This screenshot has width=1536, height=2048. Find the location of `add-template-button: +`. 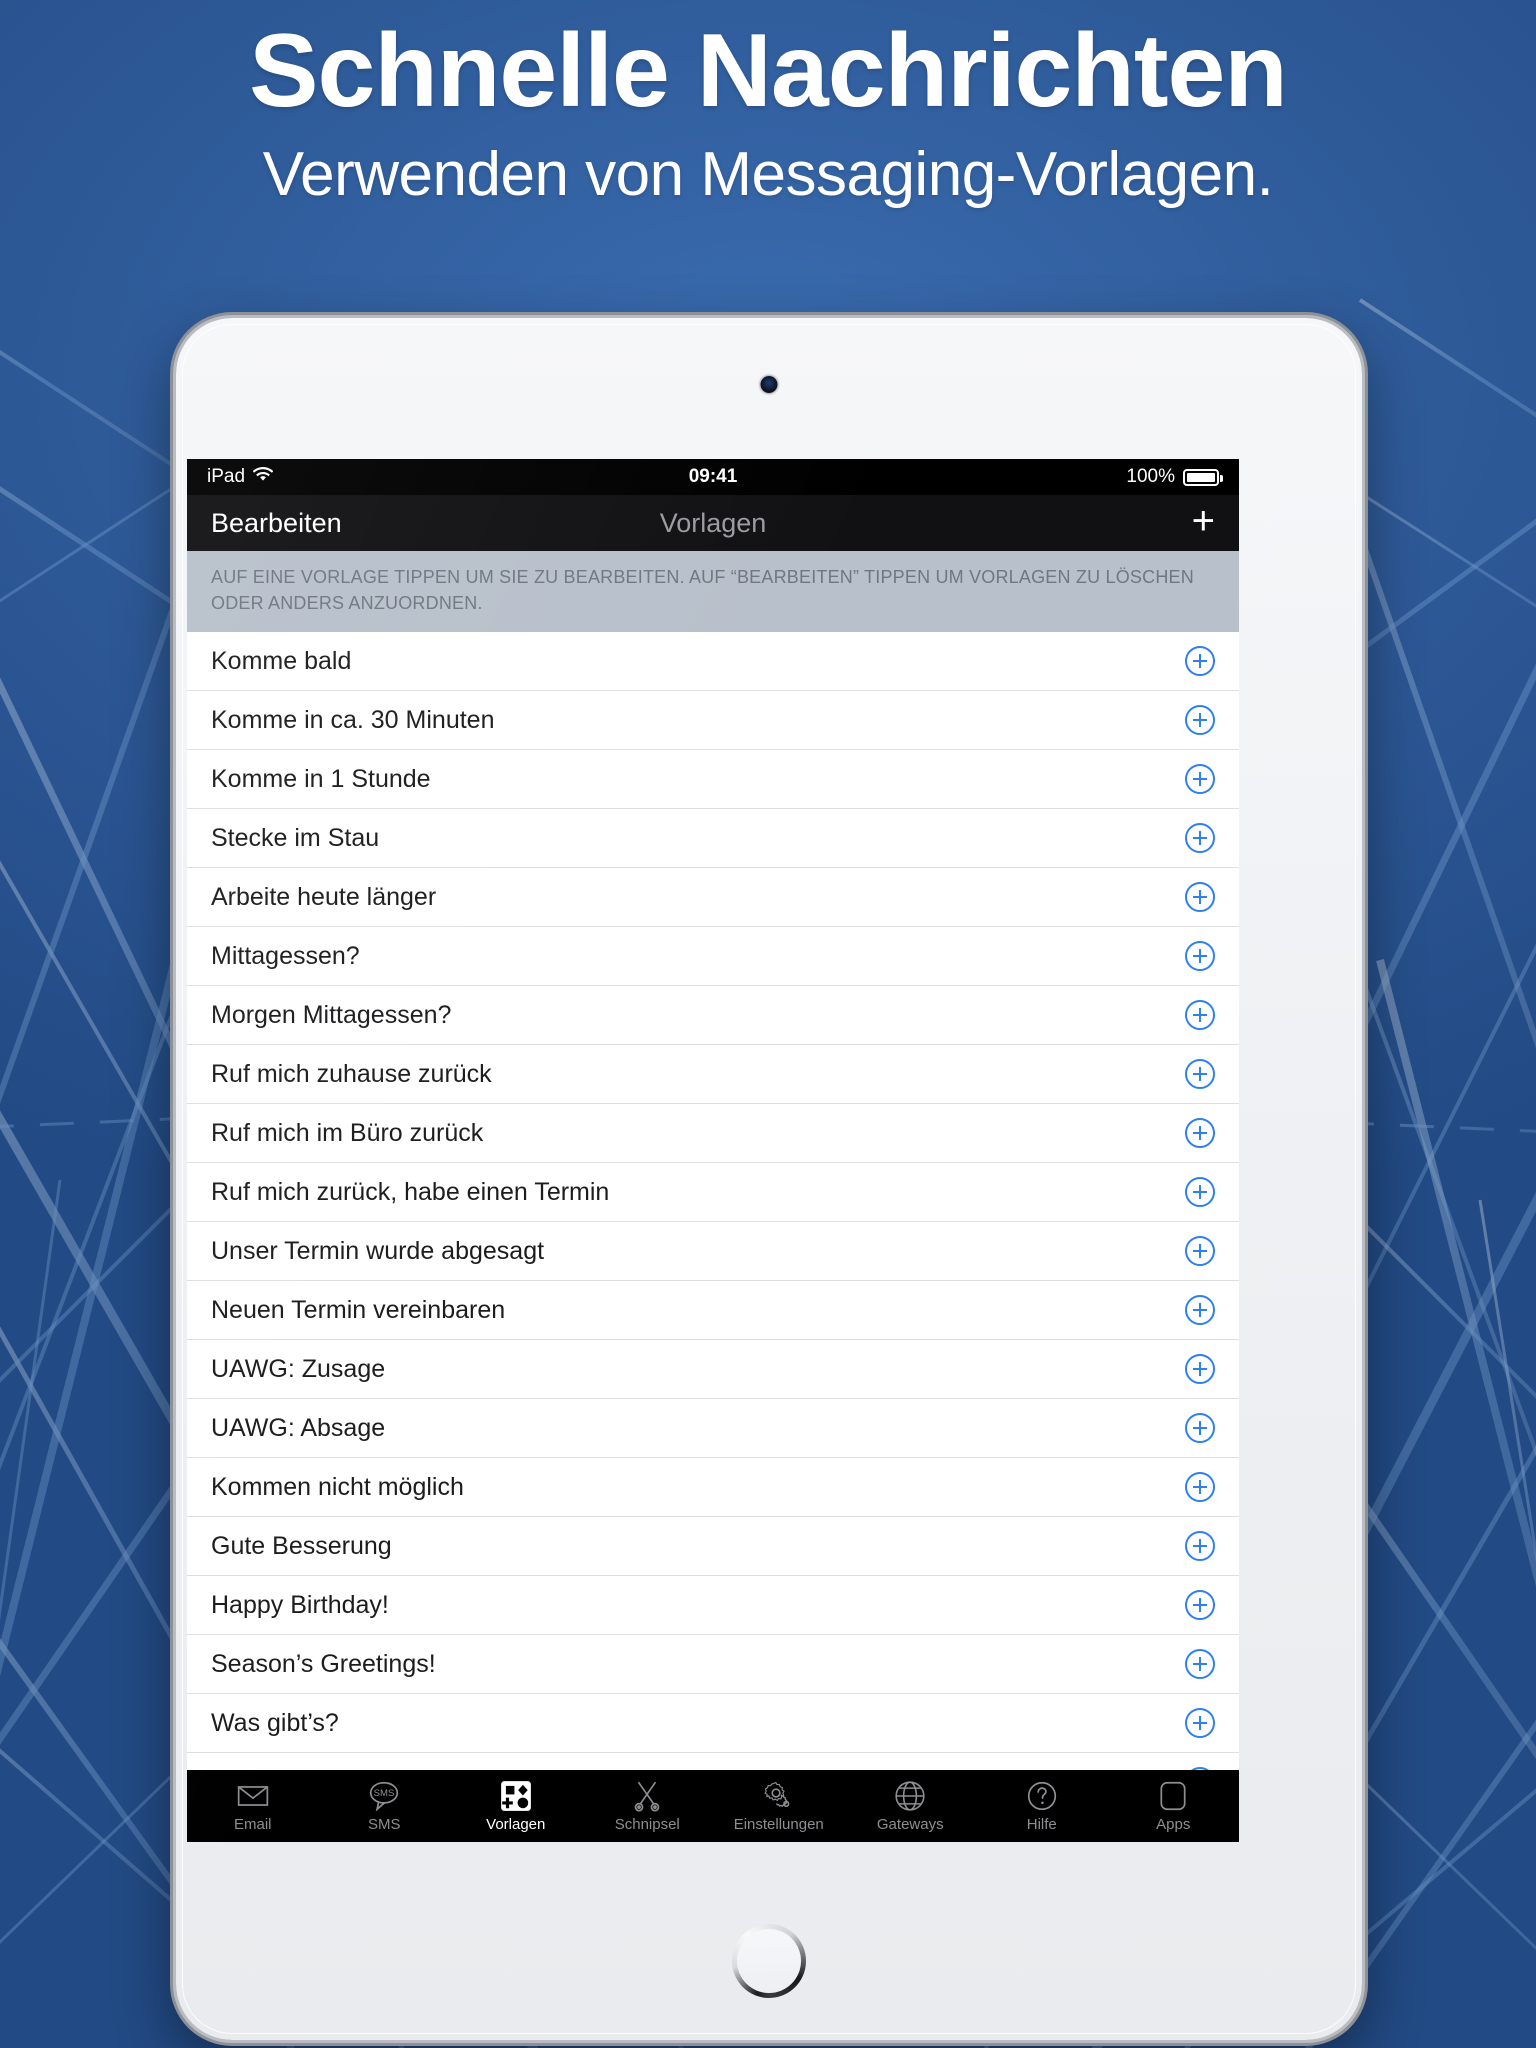

add-template-button: + is located at coordinates (1203, 523).